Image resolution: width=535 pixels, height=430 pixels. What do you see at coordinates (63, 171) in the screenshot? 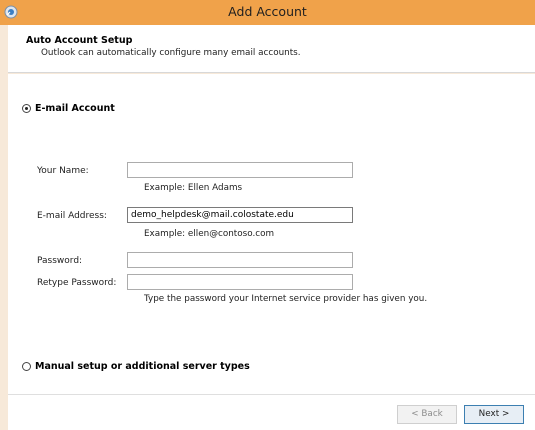
I see `your-name-label: Your Name:` at bounding box center [63, 171].